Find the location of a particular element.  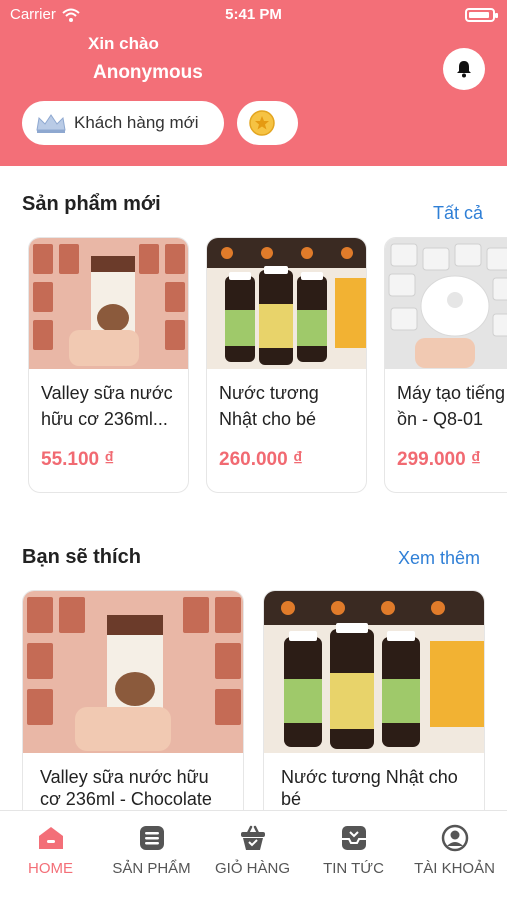

product-image-noise-machine is located at coordinates (446, 303).